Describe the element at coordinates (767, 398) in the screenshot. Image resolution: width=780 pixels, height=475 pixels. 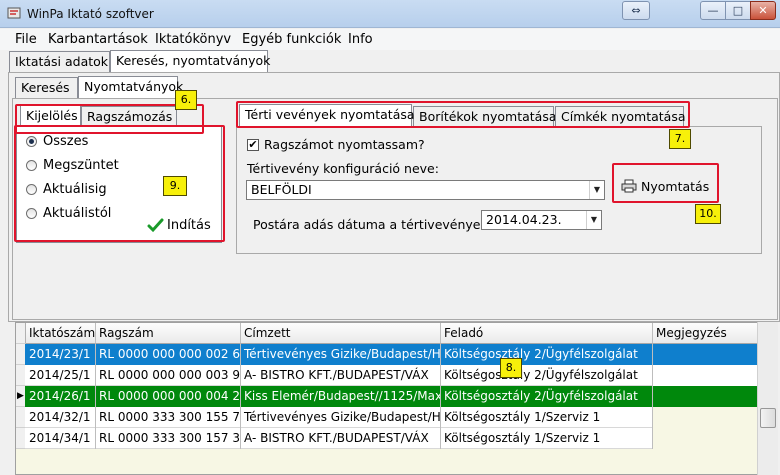
I see `vertical-scrollbar` at that location.